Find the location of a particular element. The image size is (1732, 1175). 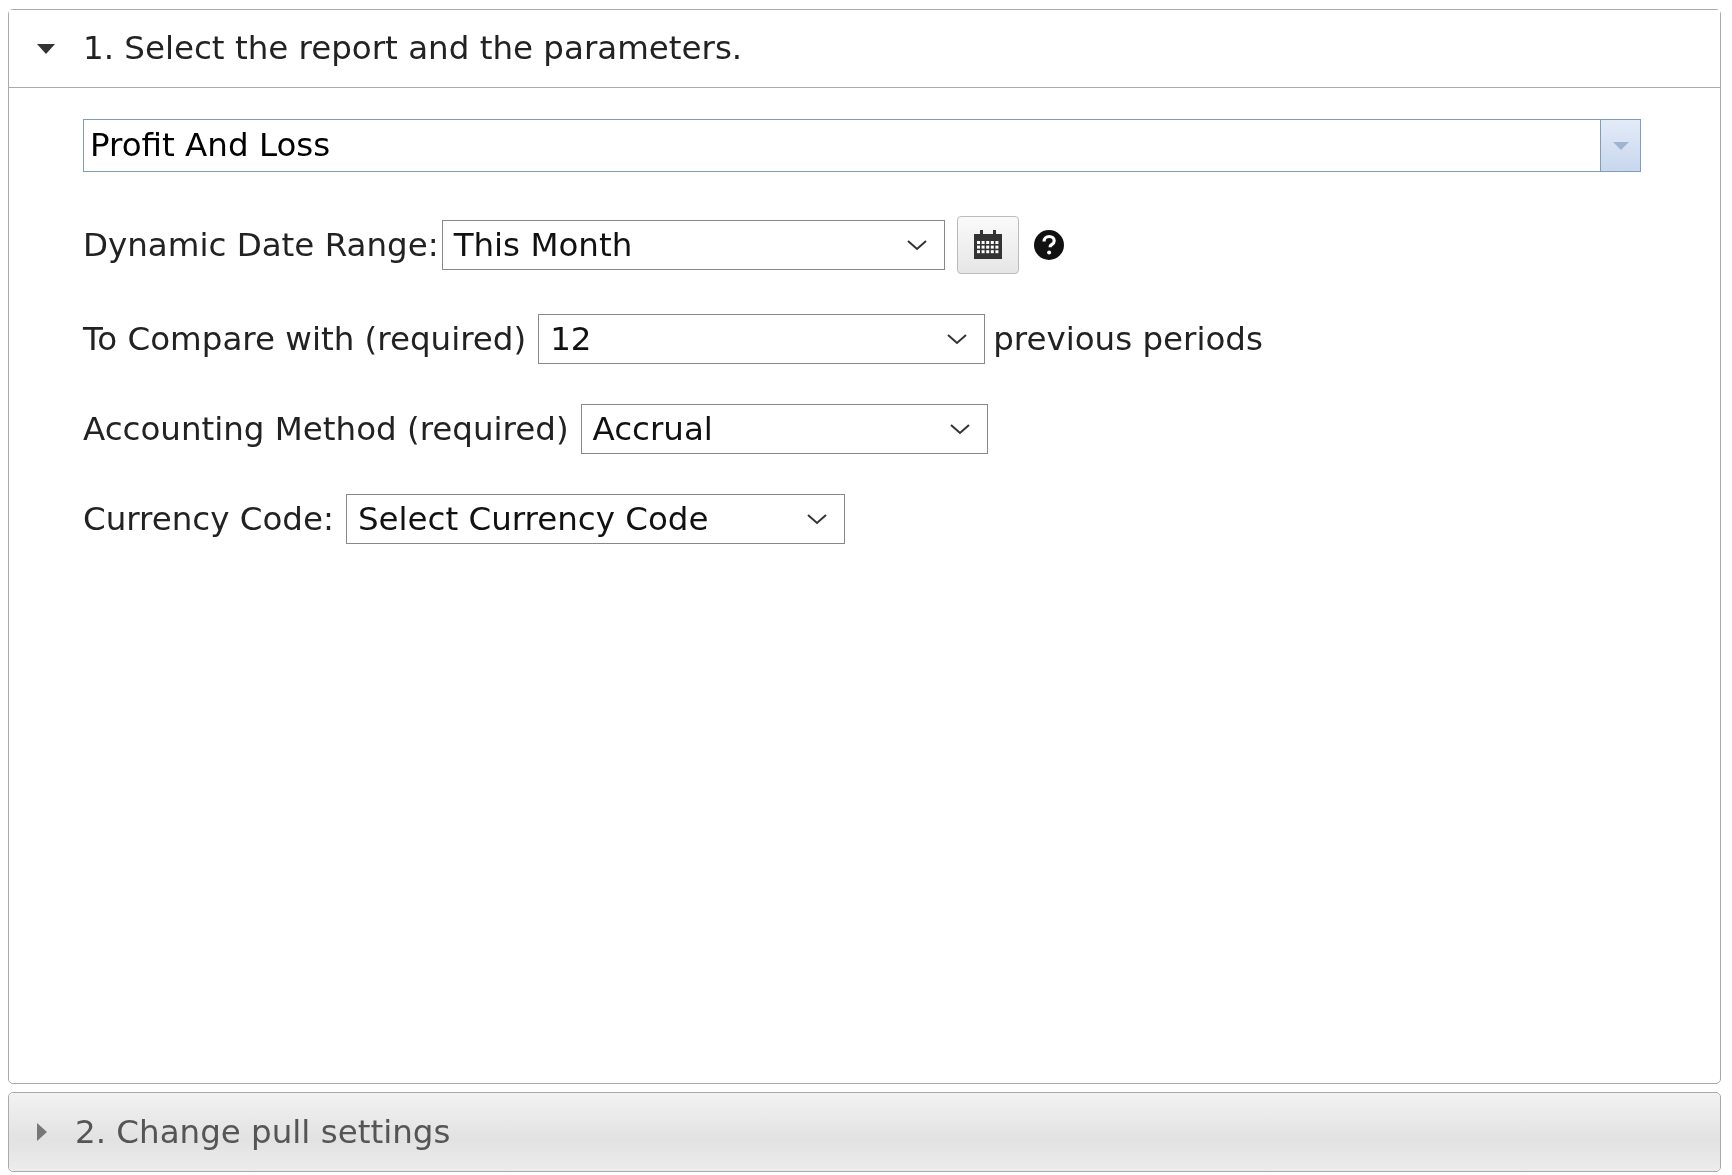

field-label: Accounting Method (required) is located at coordinates (326, 429).